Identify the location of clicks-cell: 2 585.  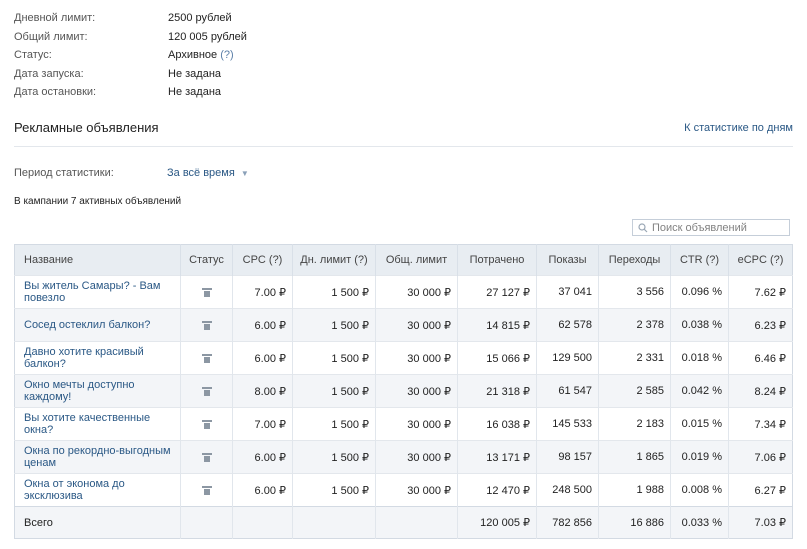
(634, 391).